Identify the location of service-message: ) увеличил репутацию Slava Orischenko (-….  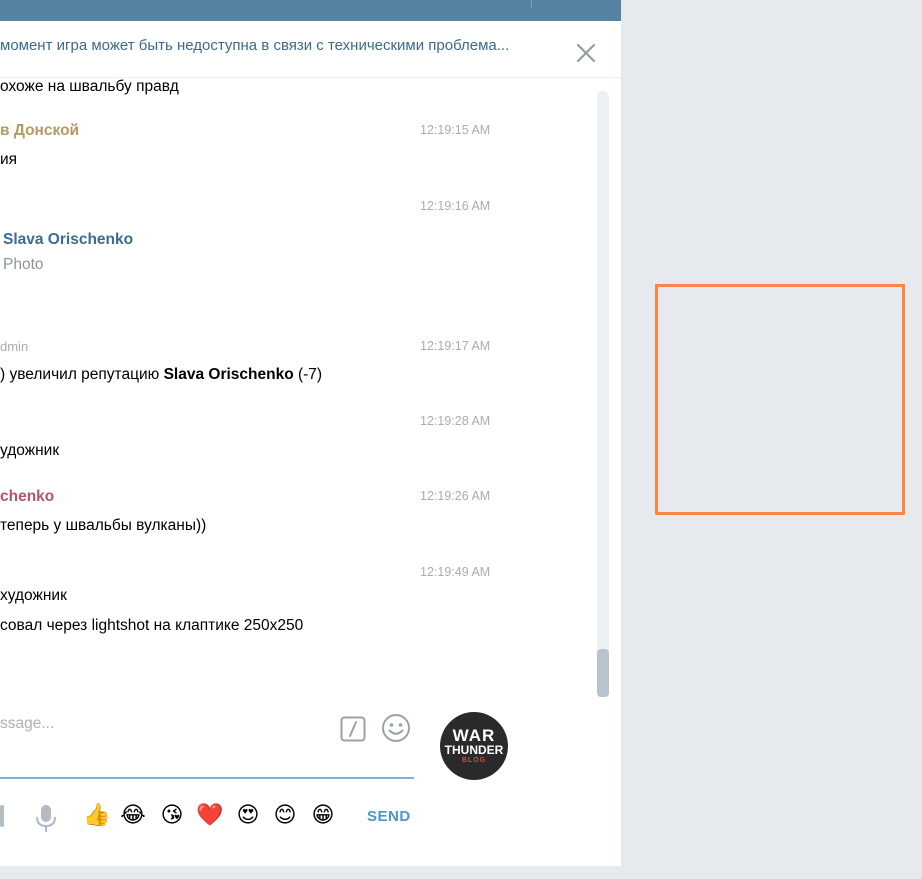
(161, 375).